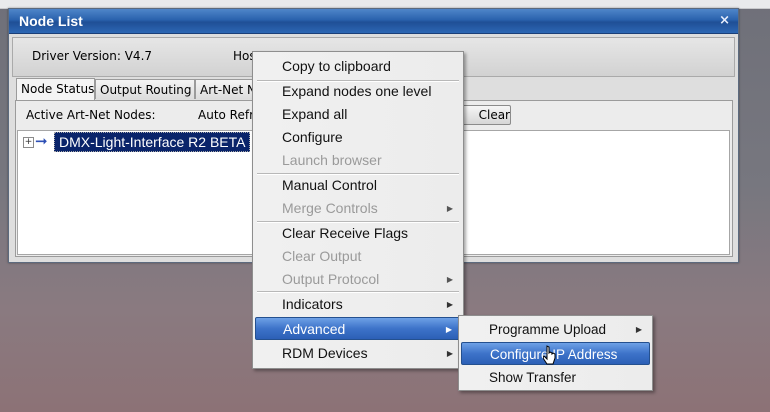 The height and width of the screenshot is (412, 770). Describe the element at coordinates (549, 355) in the screenshot. I see `pointer-cursor-icon` at that location.